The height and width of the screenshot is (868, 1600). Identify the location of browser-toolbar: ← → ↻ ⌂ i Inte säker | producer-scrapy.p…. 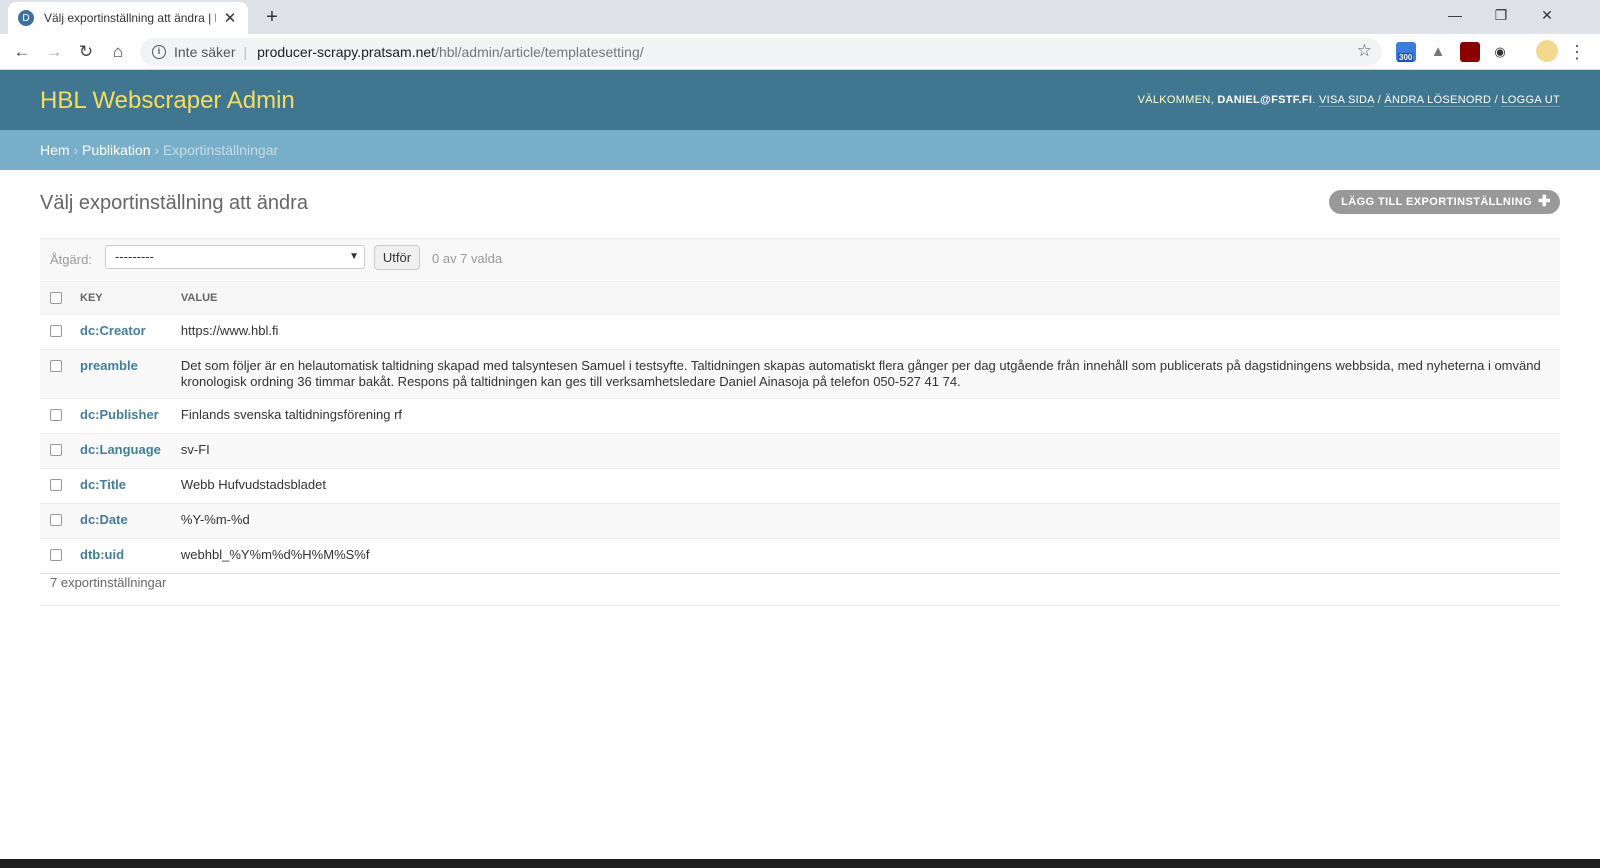
(800, 52).